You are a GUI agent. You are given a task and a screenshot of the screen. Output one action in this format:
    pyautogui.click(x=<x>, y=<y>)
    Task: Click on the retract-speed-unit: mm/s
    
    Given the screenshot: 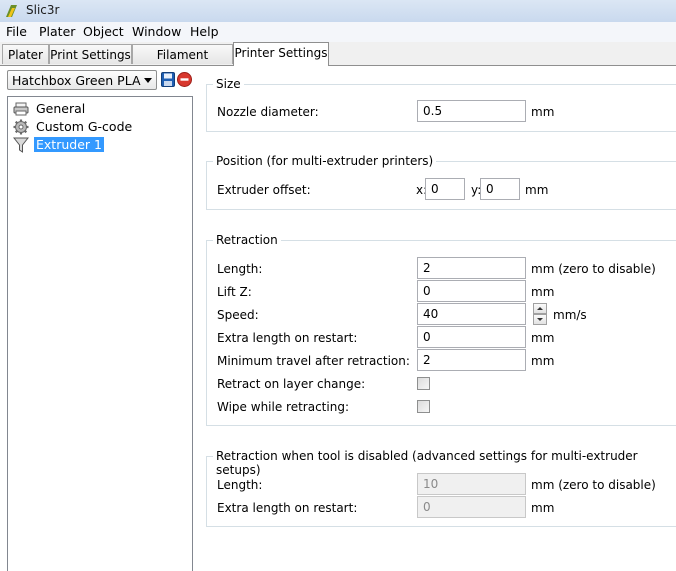 What is the action you would take?
    pyautogui.click(x=570, y=315)
    